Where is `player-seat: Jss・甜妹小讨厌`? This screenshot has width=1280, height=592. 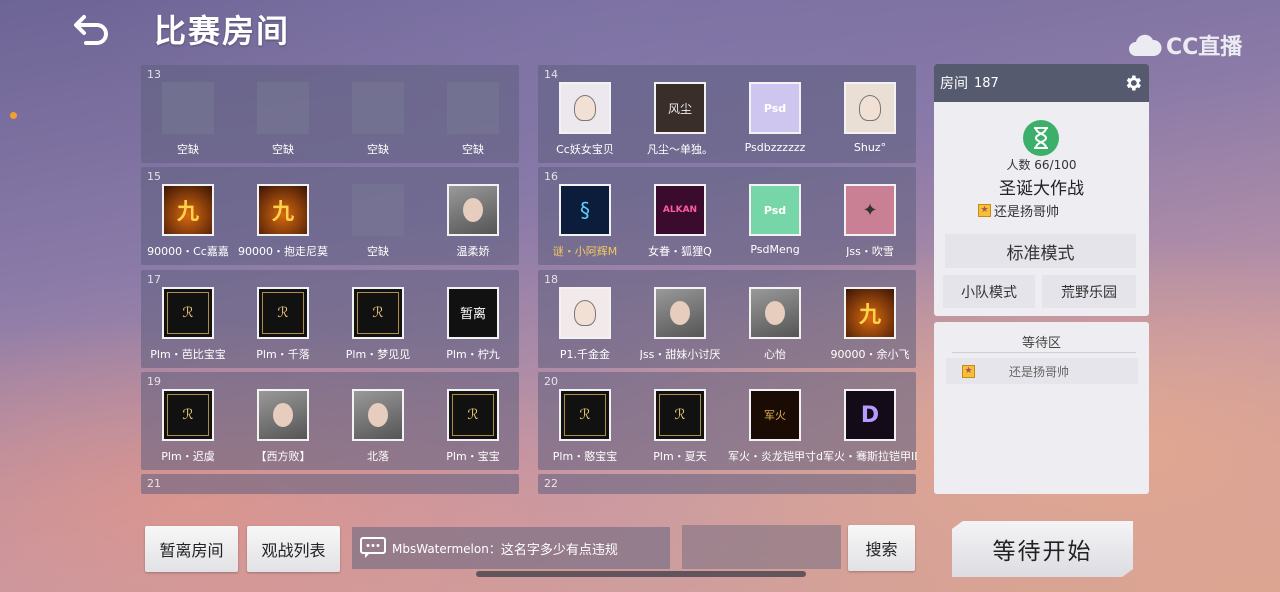
player-seat: Jss・甜妹小讨厌 is located at coordinates (680, 326).